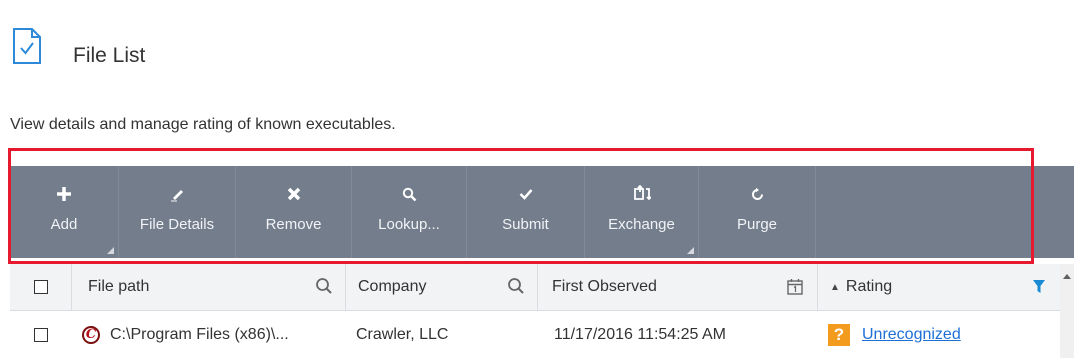  Describe the element at coordinates (1067, 311) in the screenshot. I see `vertical-scrollbar` at that location.